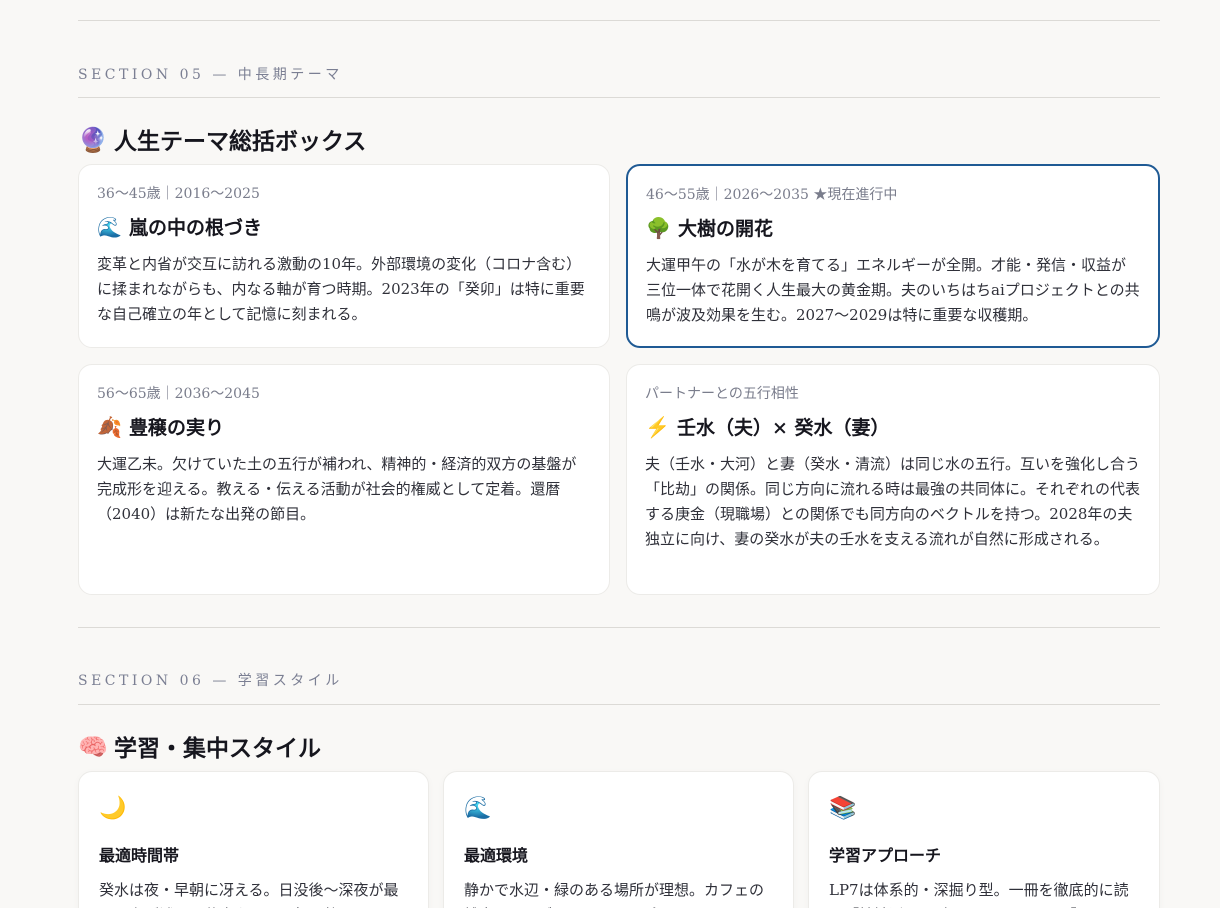 The image size is (1220, 908). Describe the element at coordinates (177, 428) in the screenshot. I see `card-title-text: 豊穣の実り` at that location.